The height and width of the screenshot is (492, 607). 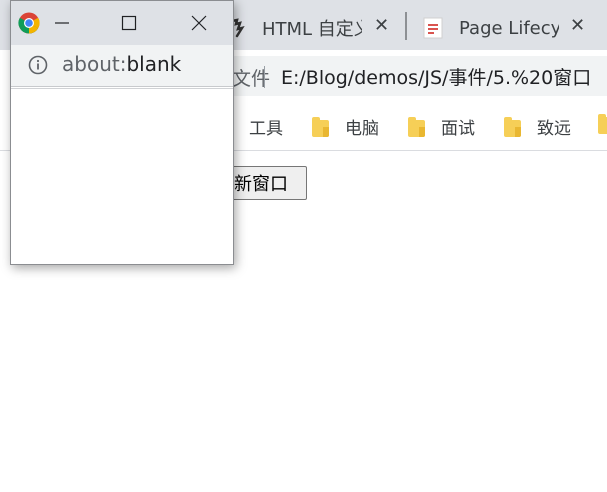 I want to click on bookmark-folder-interview: 面试, so click(x=441, y=126).